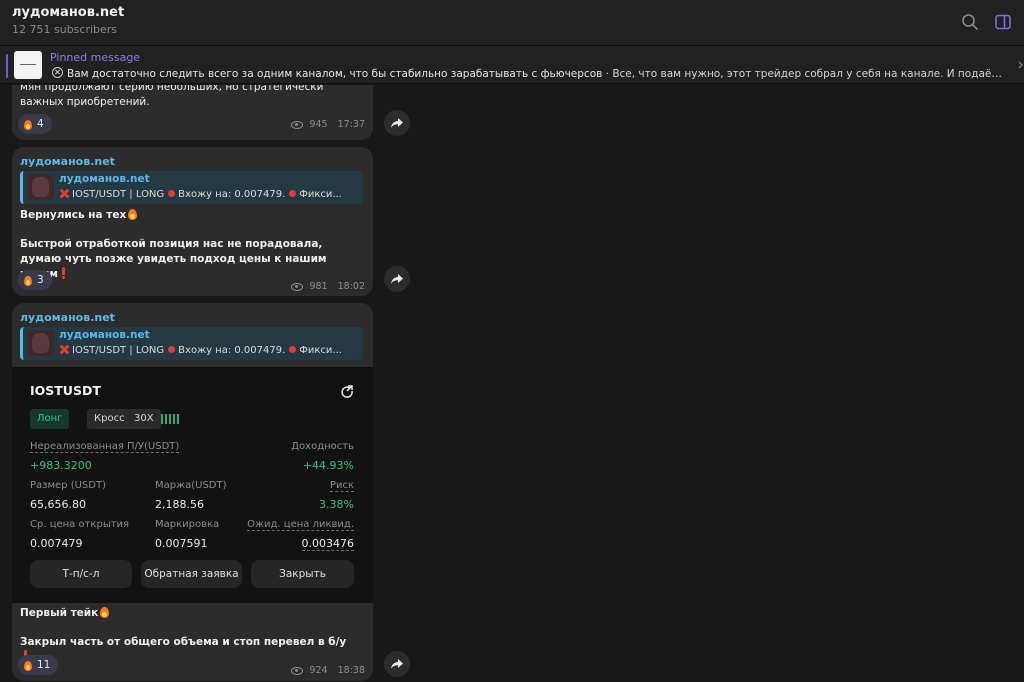 The width and height of the screenshot is (1024, 682). What do you see at coordinates (322, 446) in the screenshot?
I see `roi-label: Доходность` at bounding box center [322, 446].